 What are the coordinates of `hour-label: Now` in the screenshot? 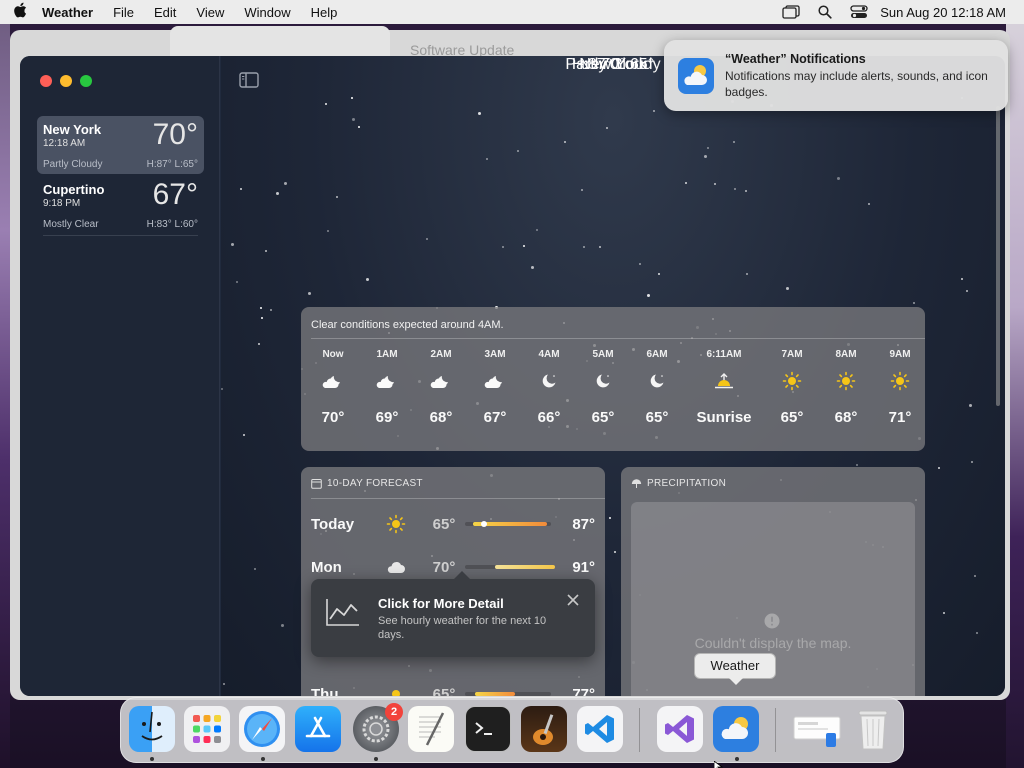 It's located at (333, 354).